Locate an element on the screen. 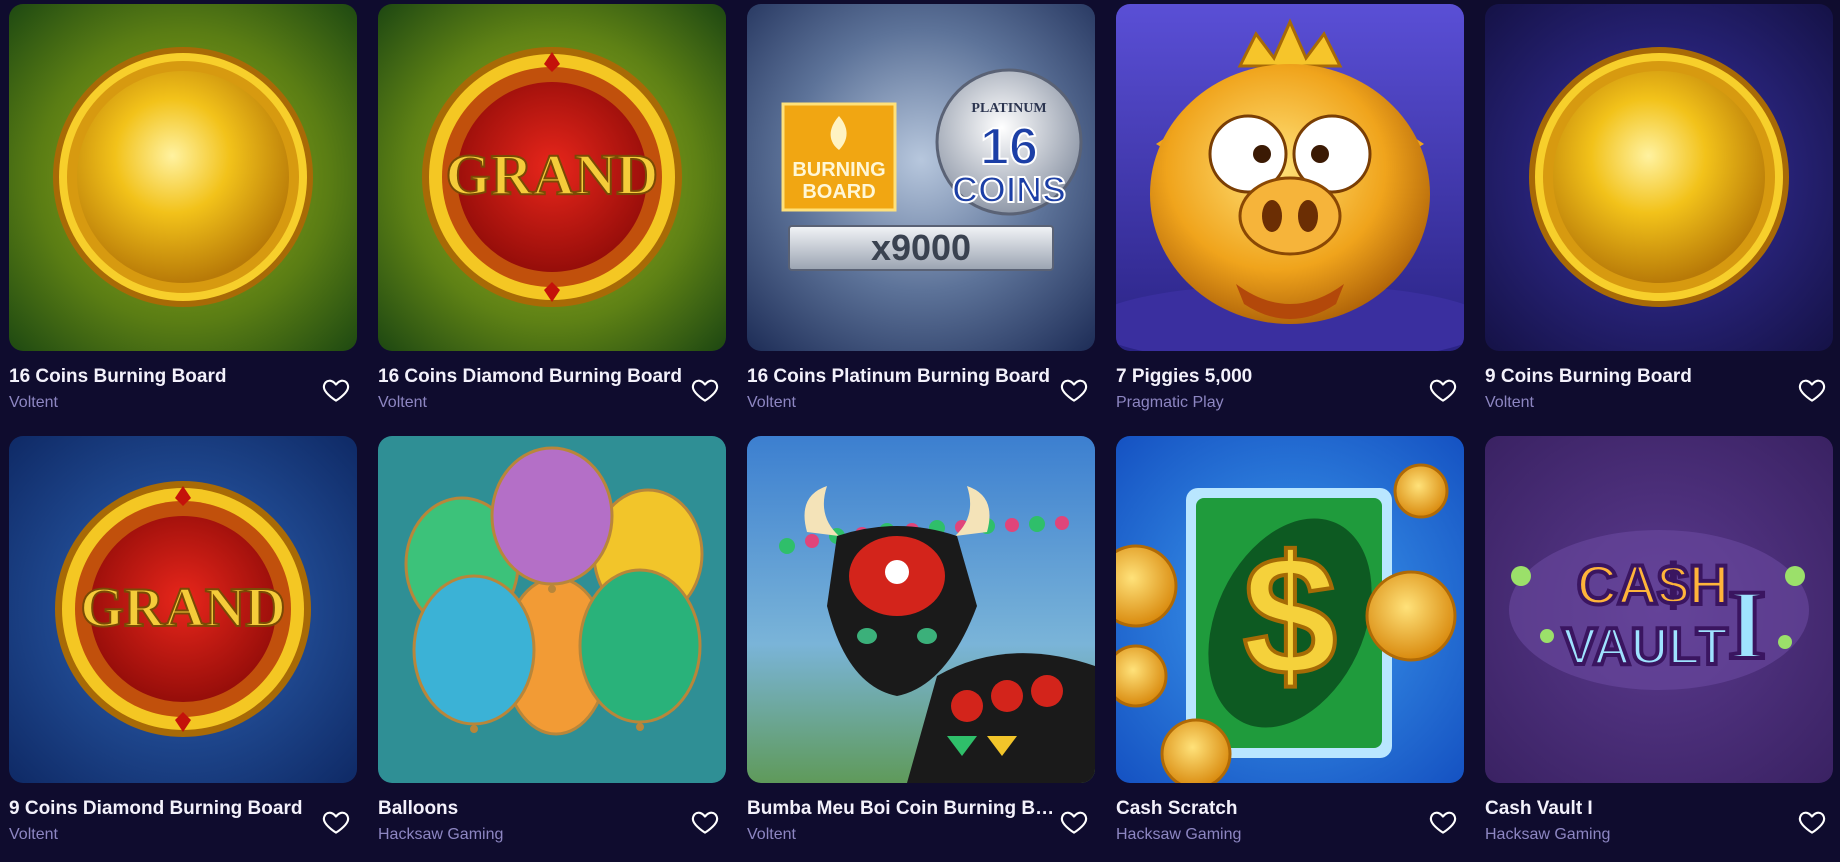  game-provider: Pragmatic Play is located at coordinates (1170, 402).